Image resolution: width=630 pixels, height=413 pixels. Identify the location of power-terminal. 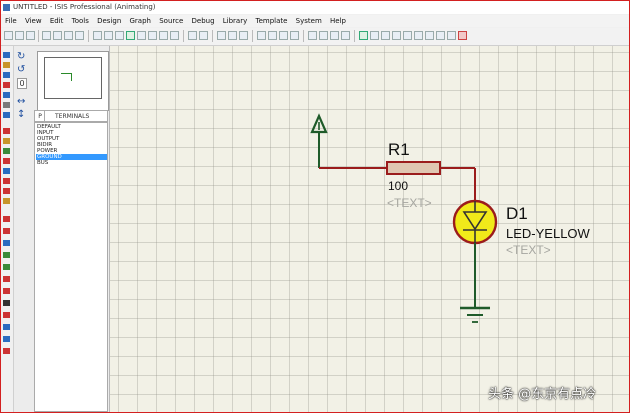
(319, 140).